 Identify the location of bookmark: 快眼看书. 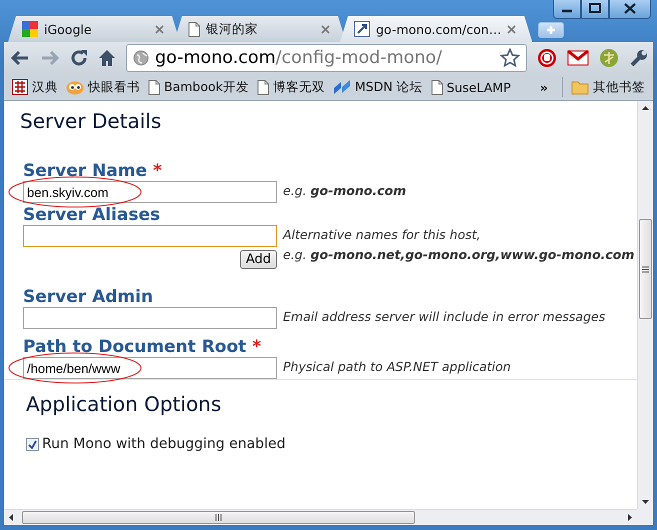
(103, 87).